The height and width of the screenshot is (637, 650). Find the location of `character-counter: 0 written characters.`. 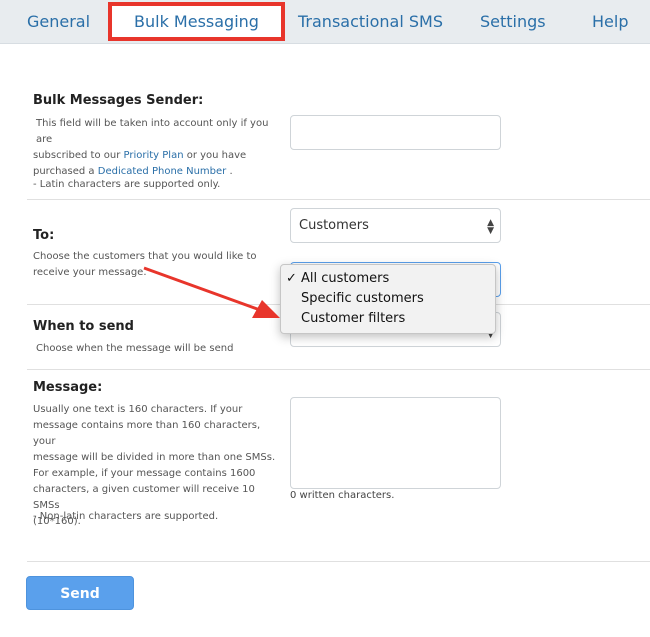

character-counter: 0 written characters. is located at coordinates (342, 495).